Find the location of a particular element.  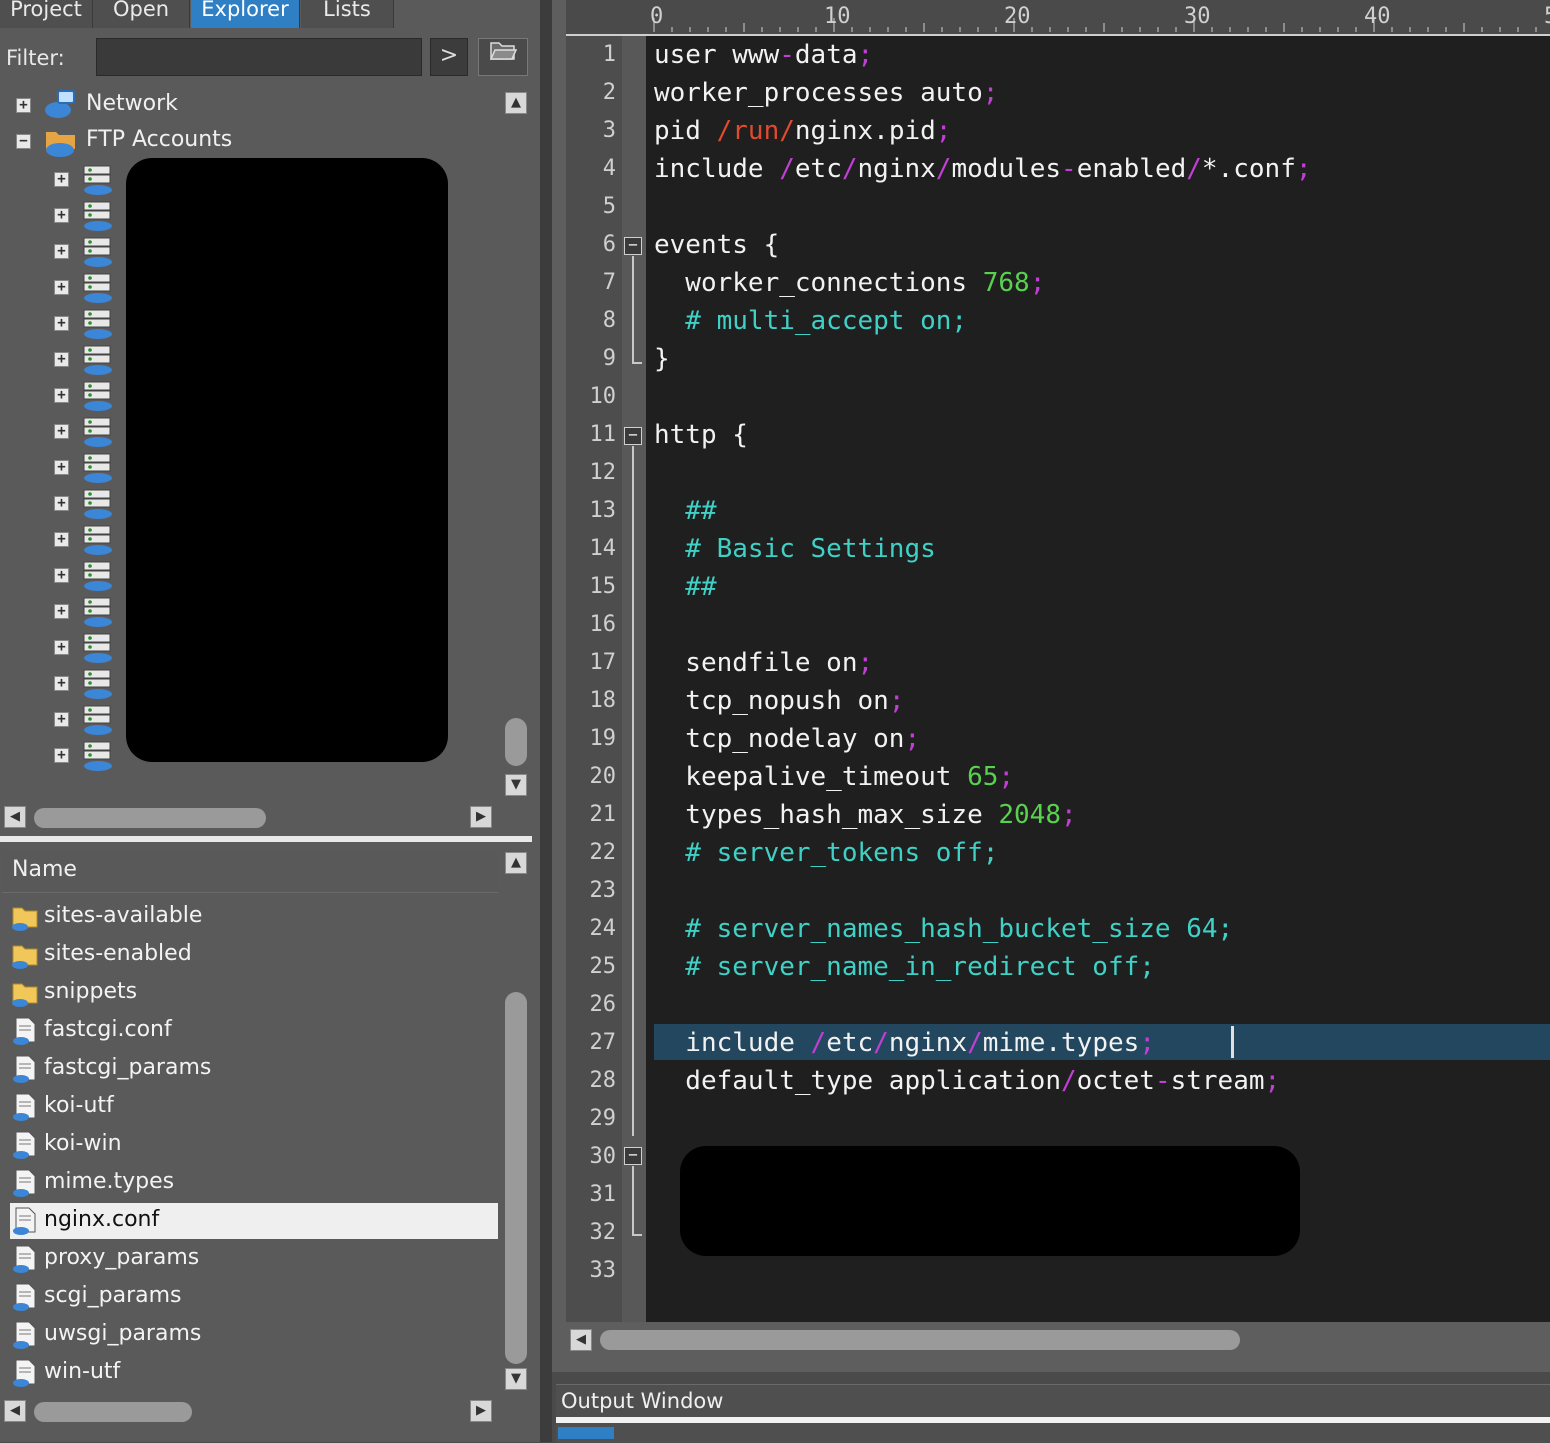

folder-row: sites-enabled is located at coordinates (254, 955).